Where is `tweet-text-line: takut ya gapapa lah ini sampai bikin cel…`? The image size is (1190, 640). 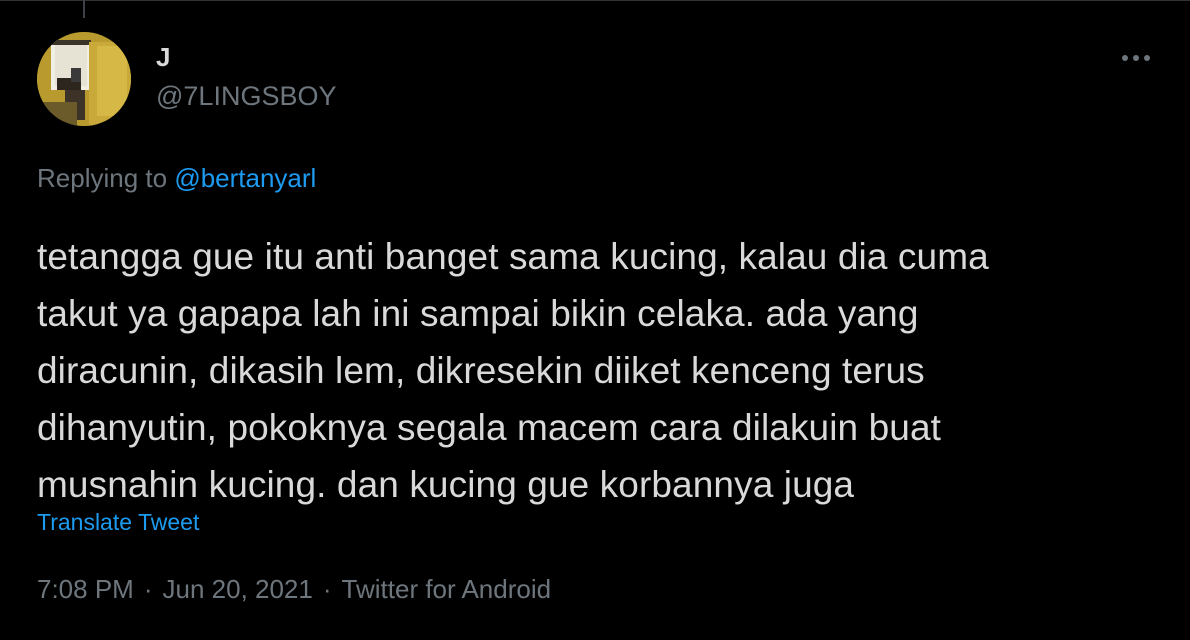 tweet-text-line: takut ya gapapa lah ini sampai bikin cel… is located at coordinates (478, 313).